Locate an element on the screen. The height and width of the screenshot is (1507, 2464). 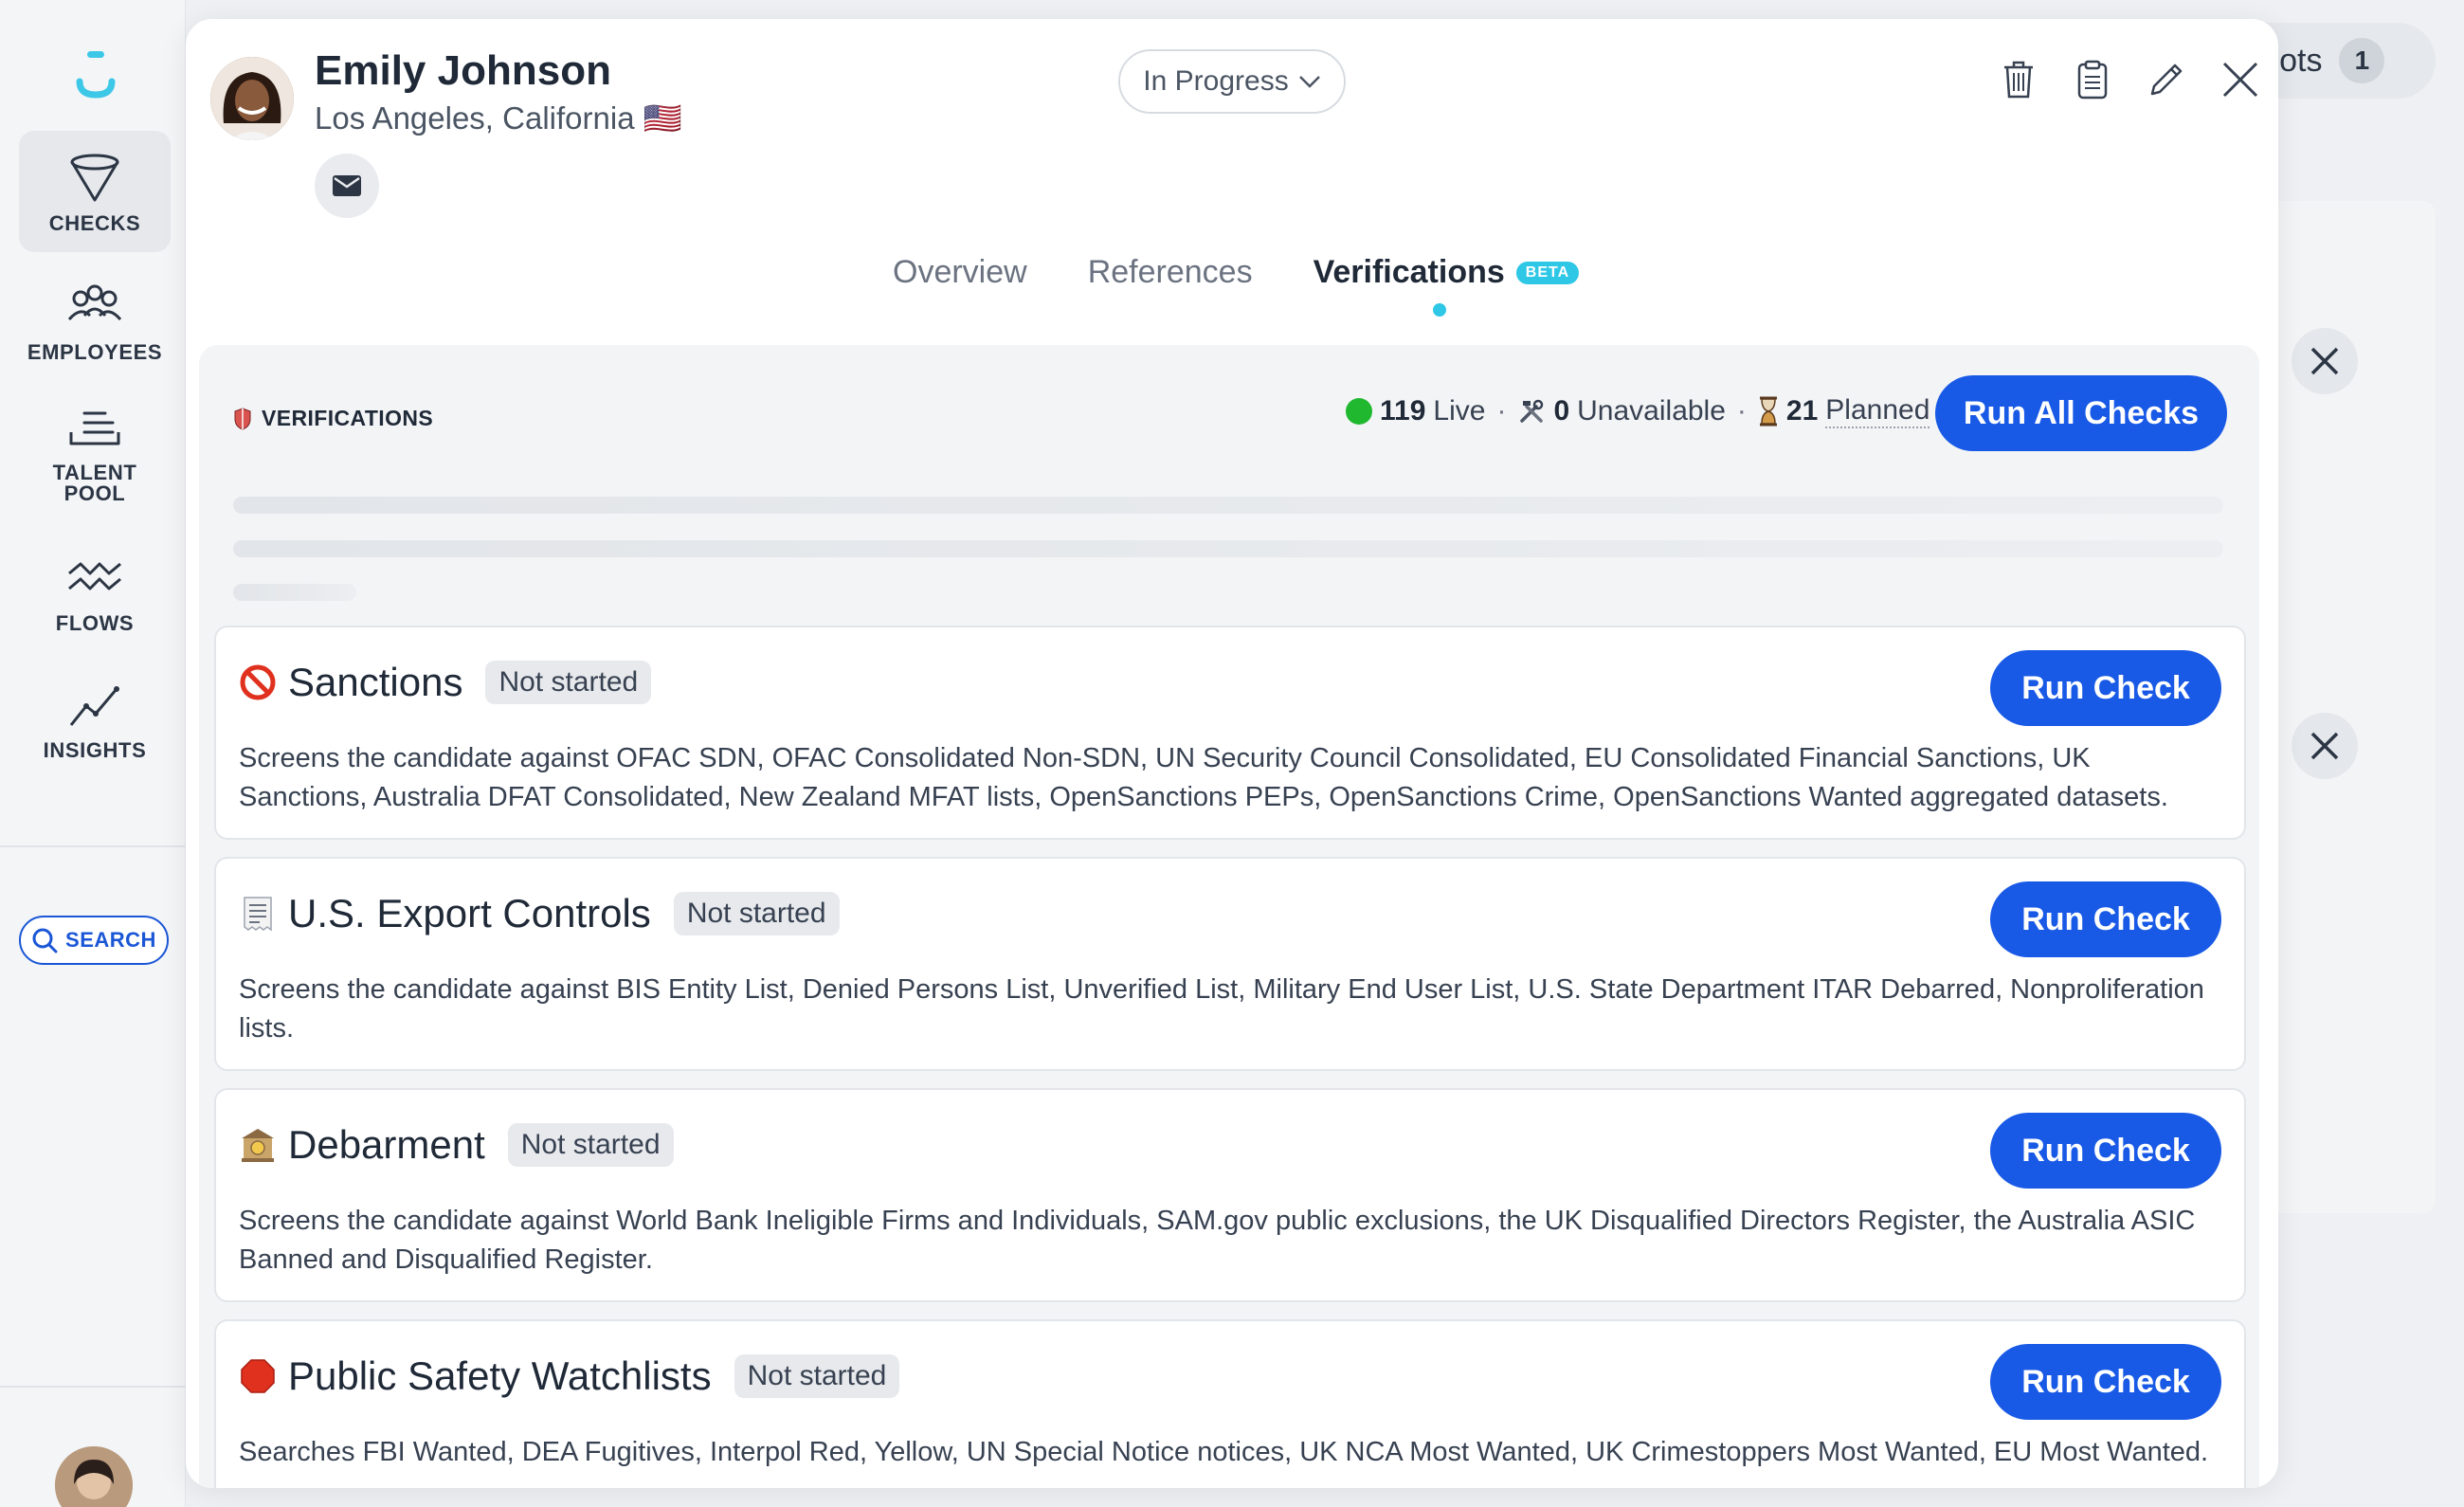
chevron-down-icon is located at coordinates (1309, 82).